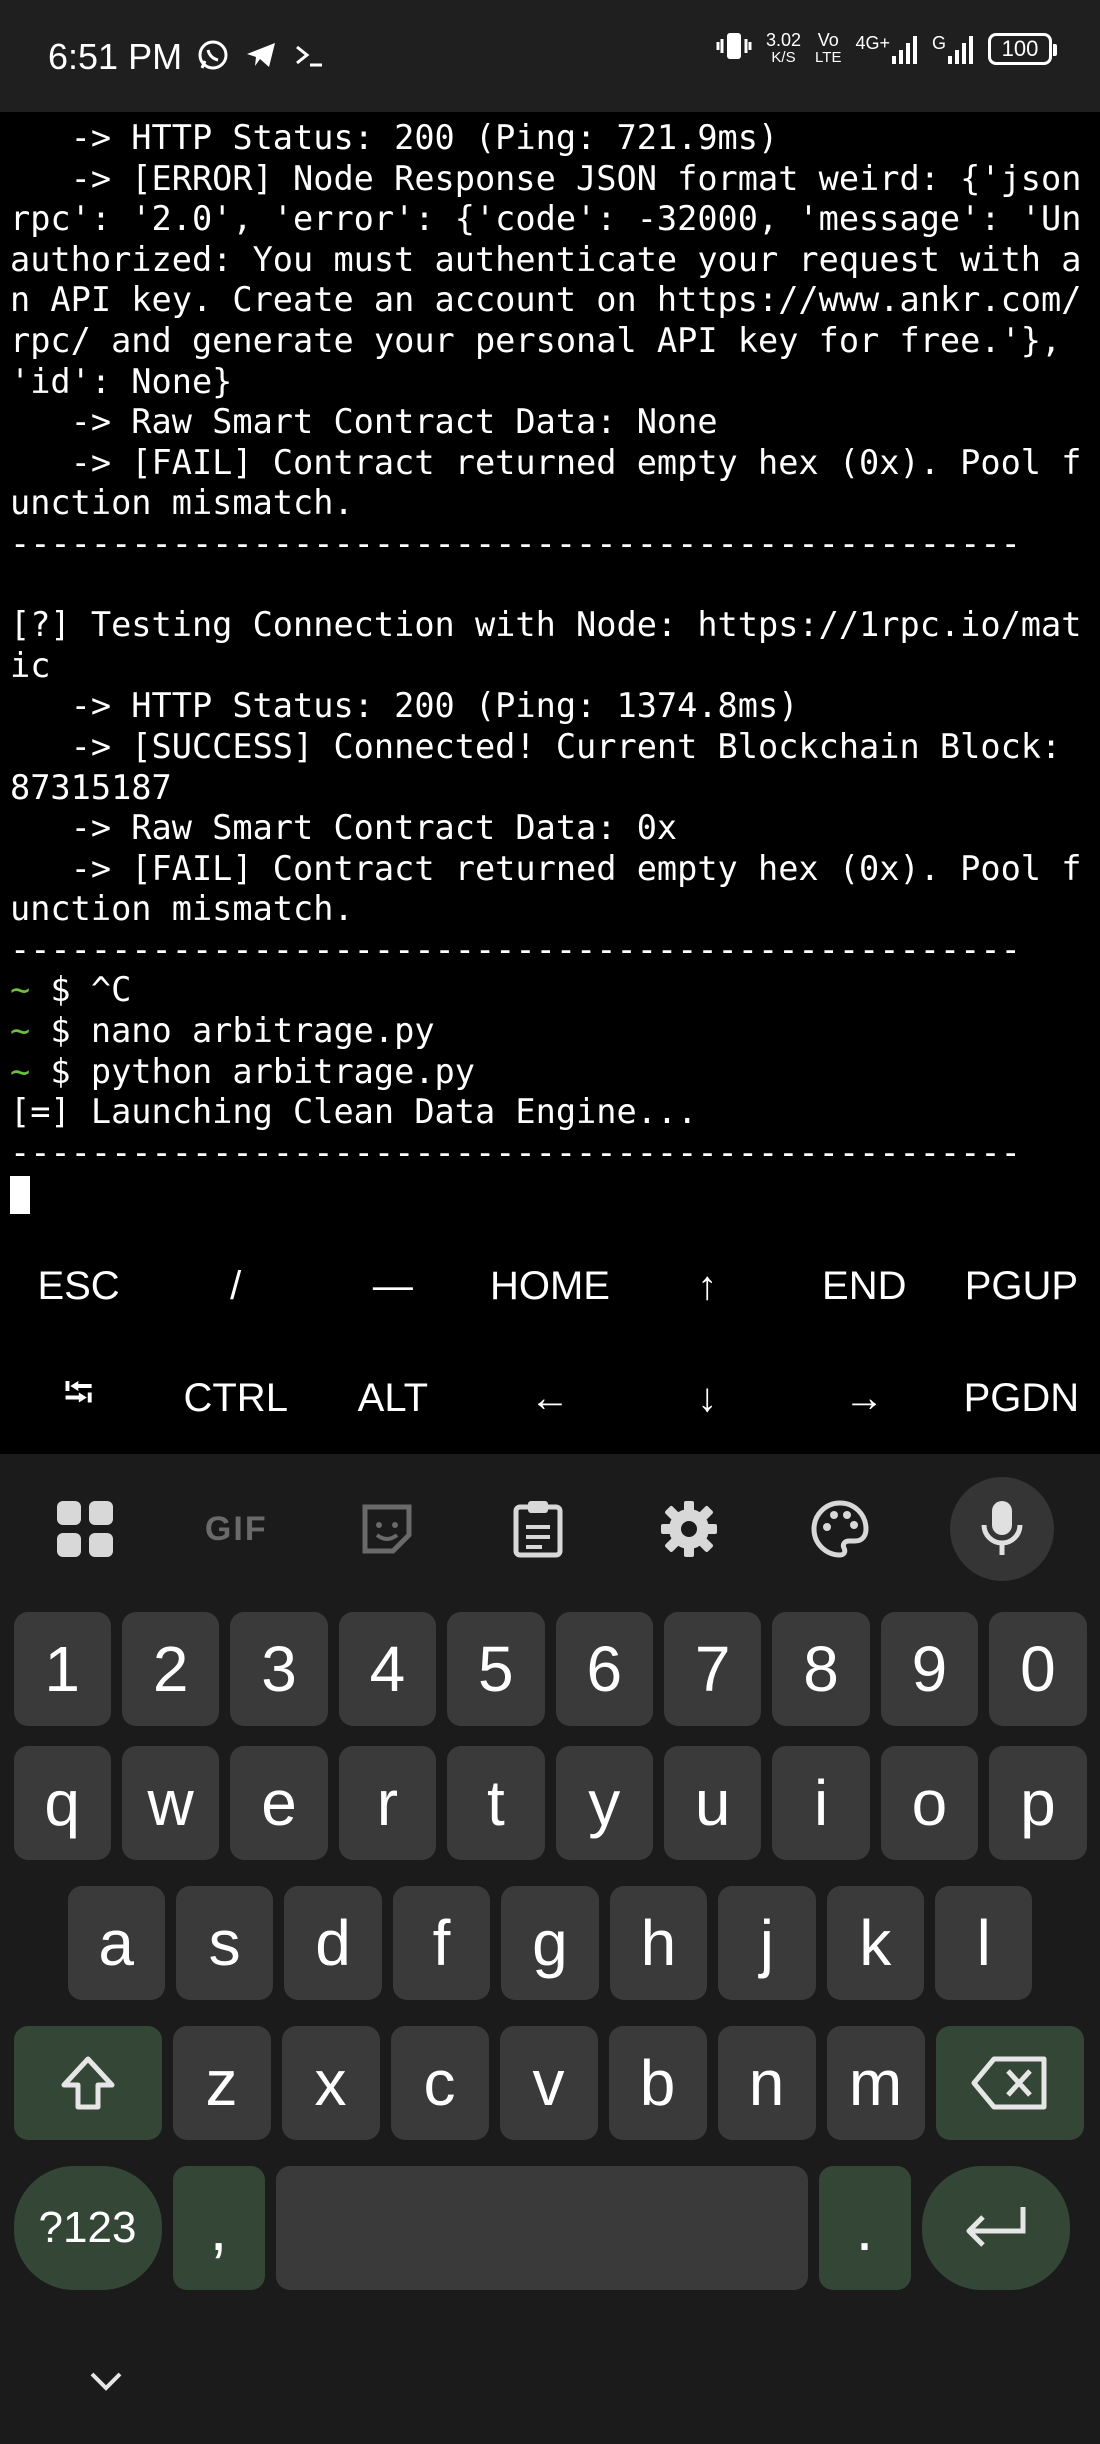  What do you see at coordinates (1038, 1803) in the screenshot?
I see `key-p: p` at bounding box center [1038, 1803].